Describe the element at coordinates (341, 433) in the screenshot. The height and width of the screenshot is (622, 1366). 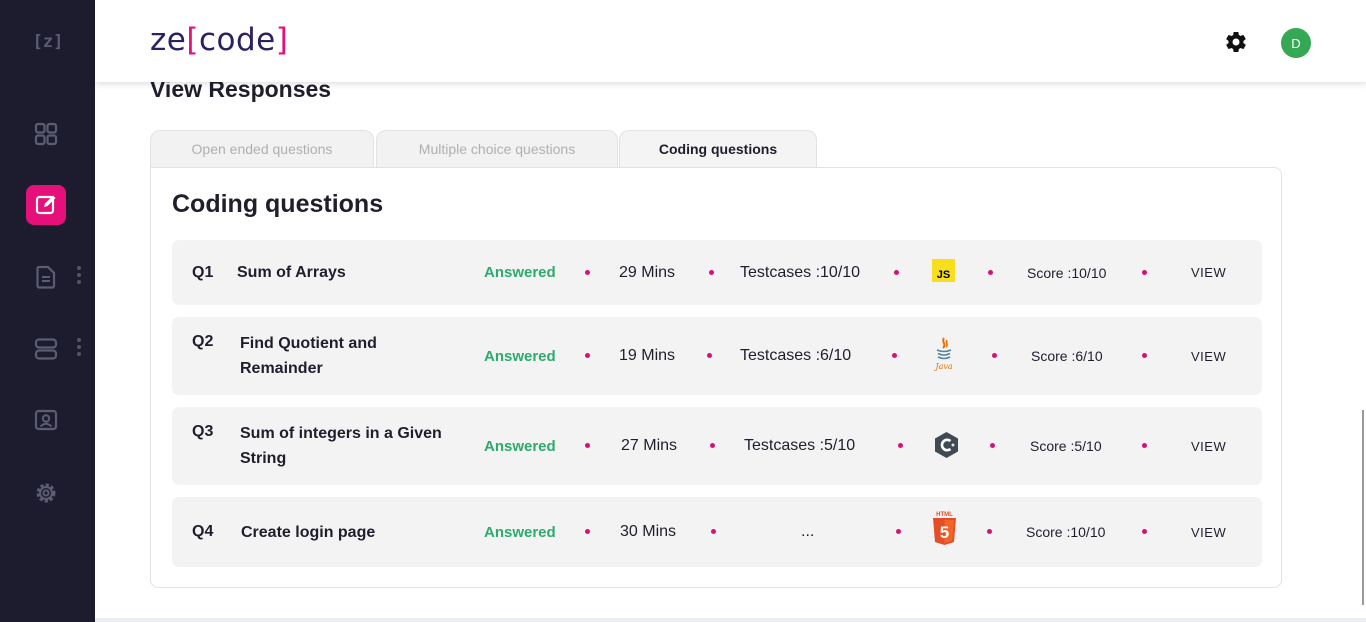
I see `question-title-line: Sum of integers in a Given` at that location.